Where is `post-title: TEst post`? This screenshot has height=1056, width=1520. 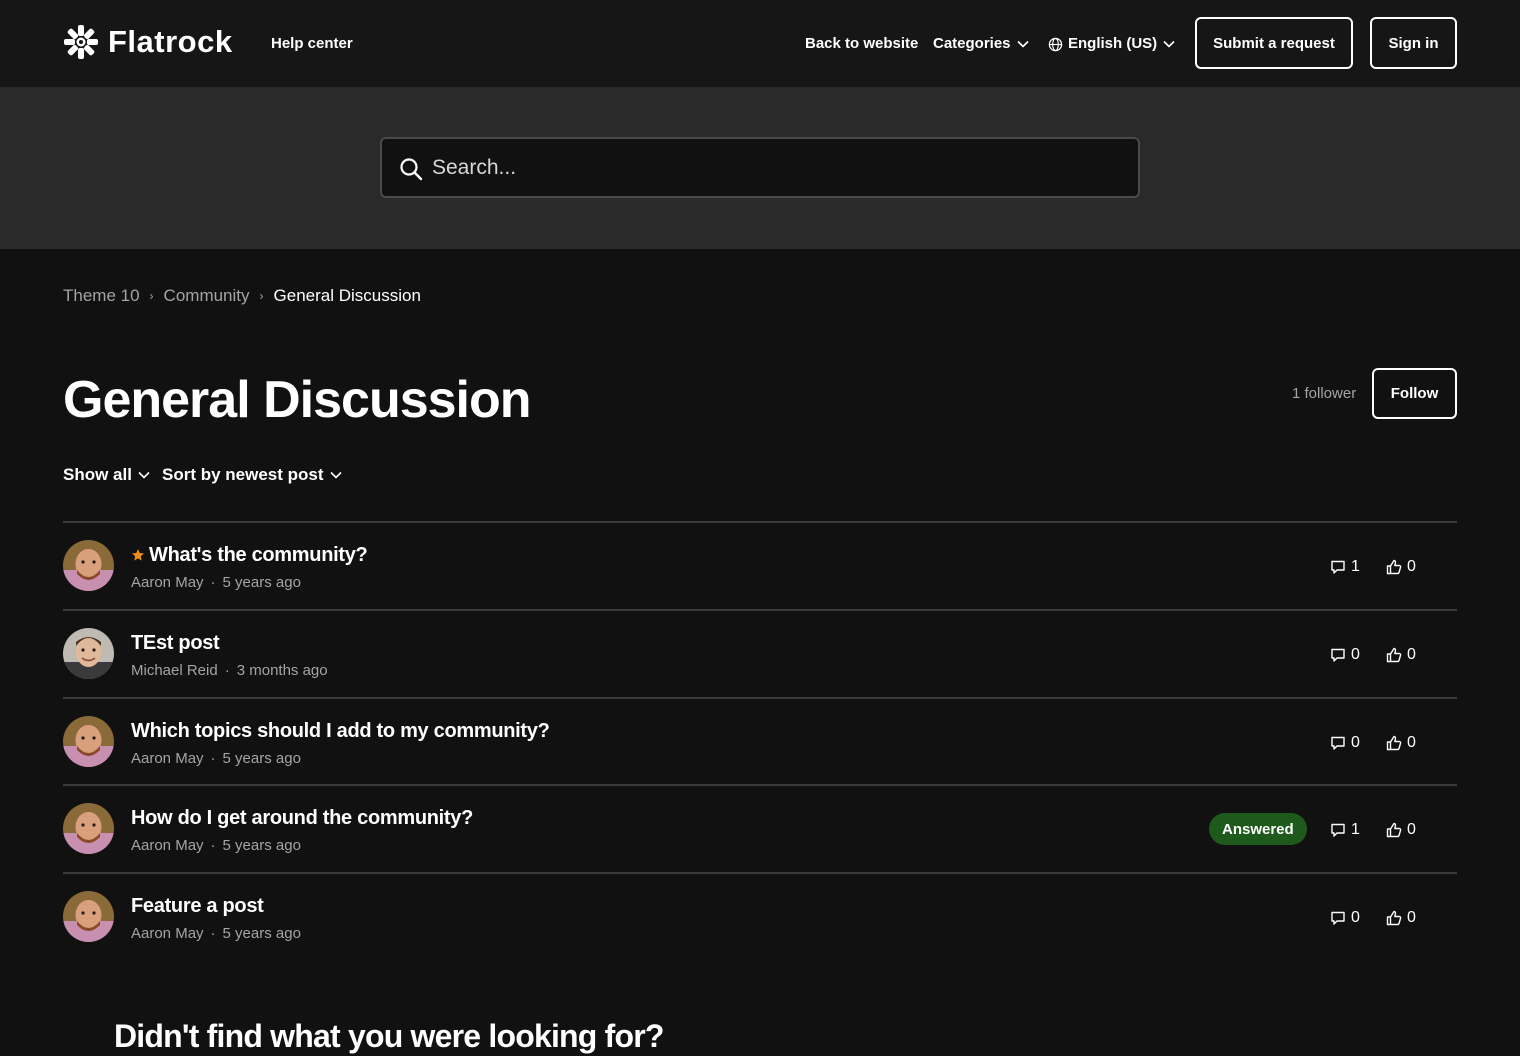 post-title: TEst post is located at coordinates (175, 642).